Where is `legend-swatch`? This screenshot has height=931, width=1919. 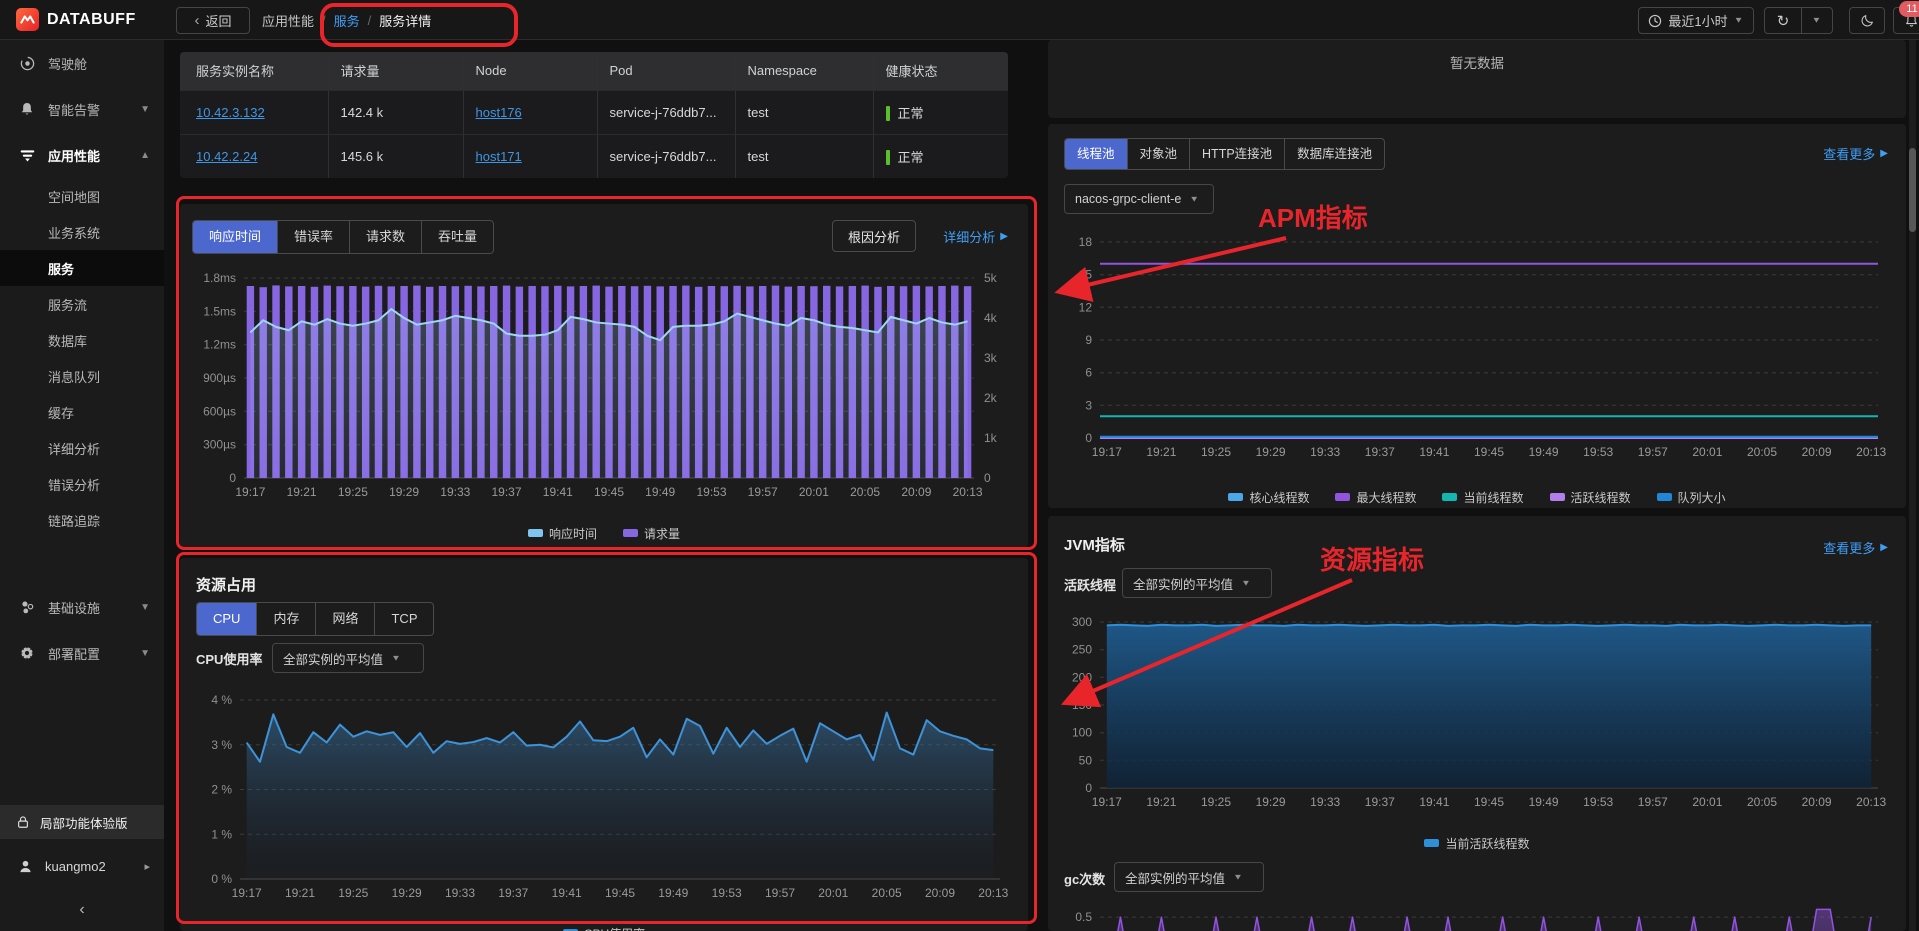 legend-swatch is located at coordinates (1450, 497).